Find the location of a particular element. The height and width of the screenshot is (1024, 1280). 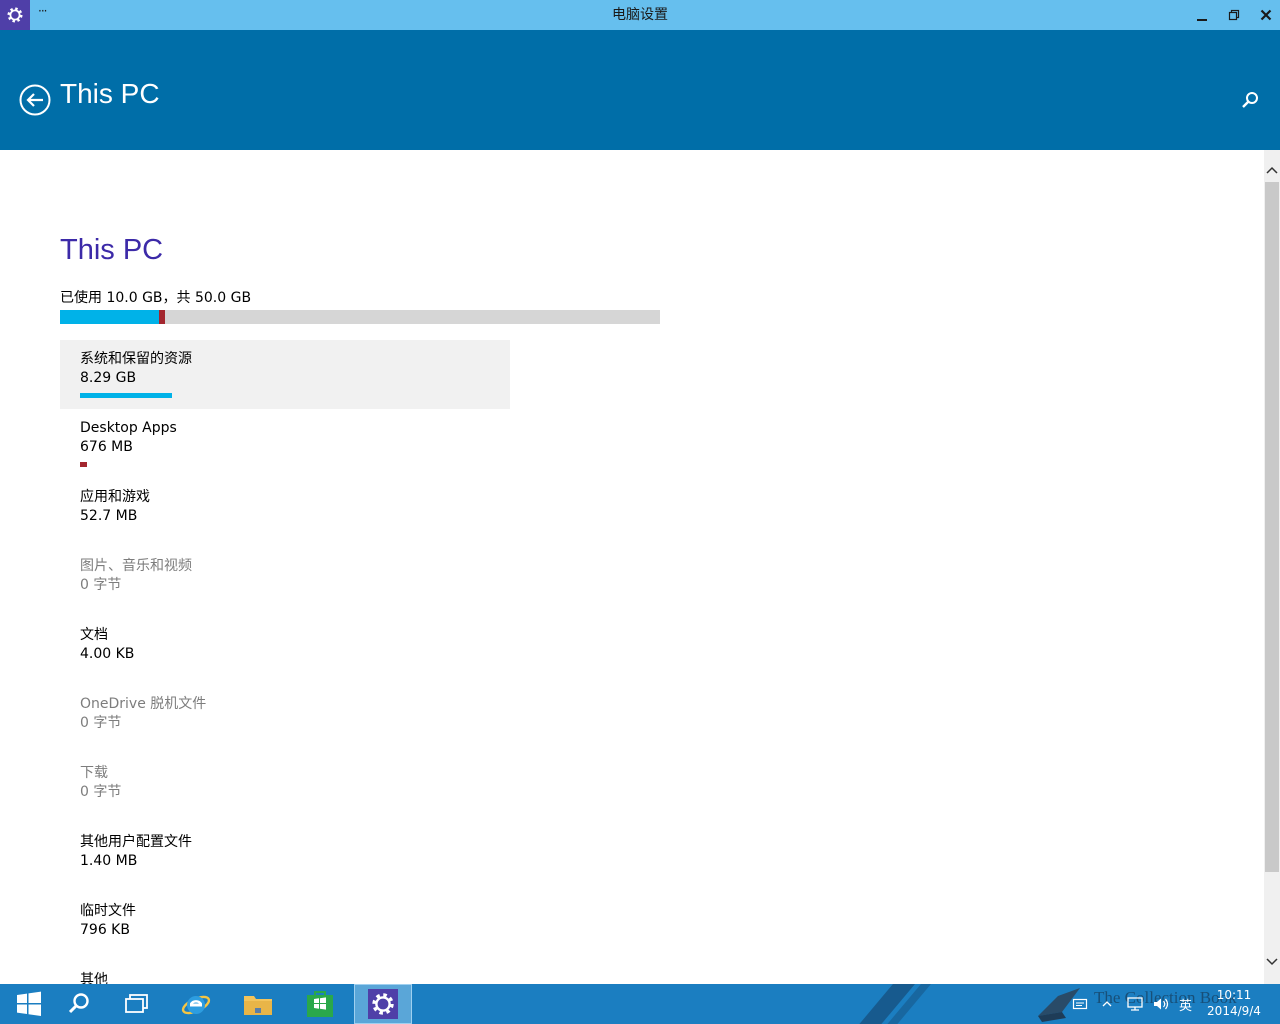

chevron-down-icon is located at coordinates (1272, 962).